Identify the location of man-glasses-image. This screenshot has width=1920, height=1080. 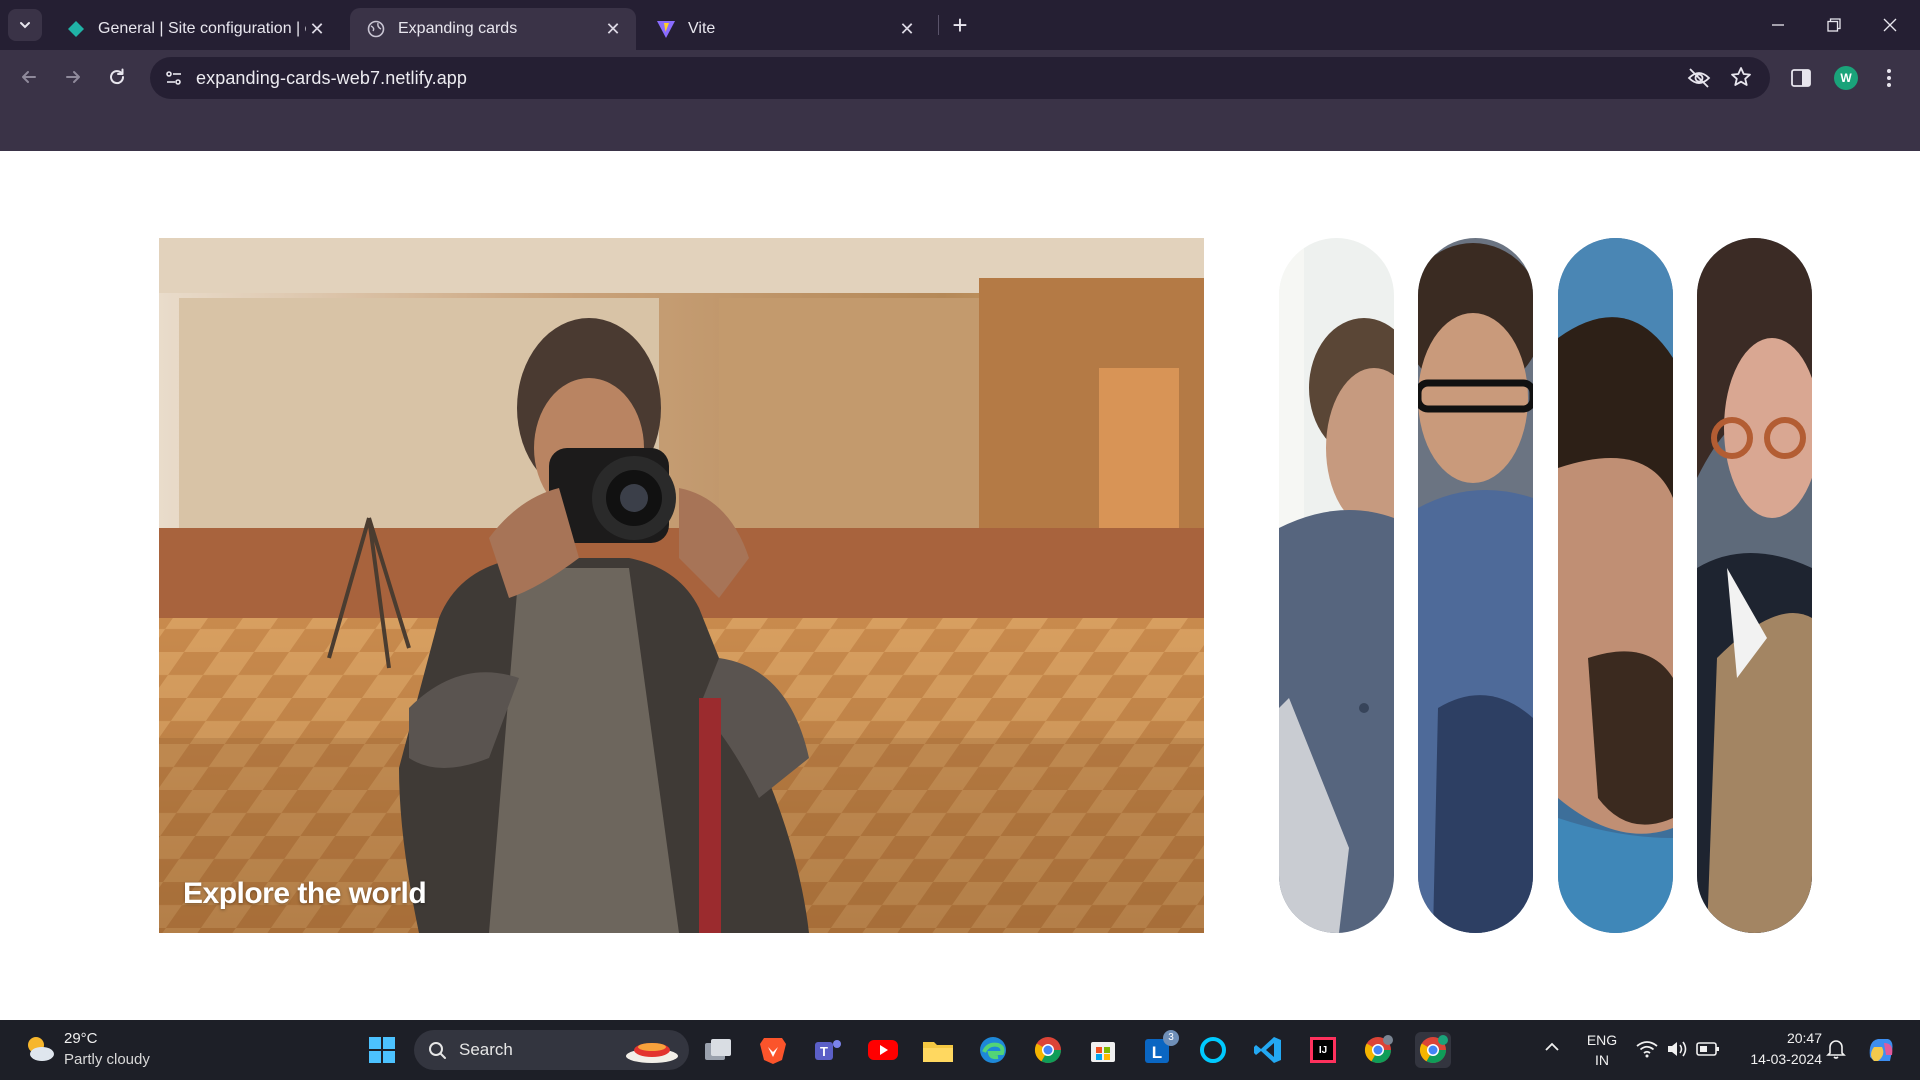
(1475, 585).